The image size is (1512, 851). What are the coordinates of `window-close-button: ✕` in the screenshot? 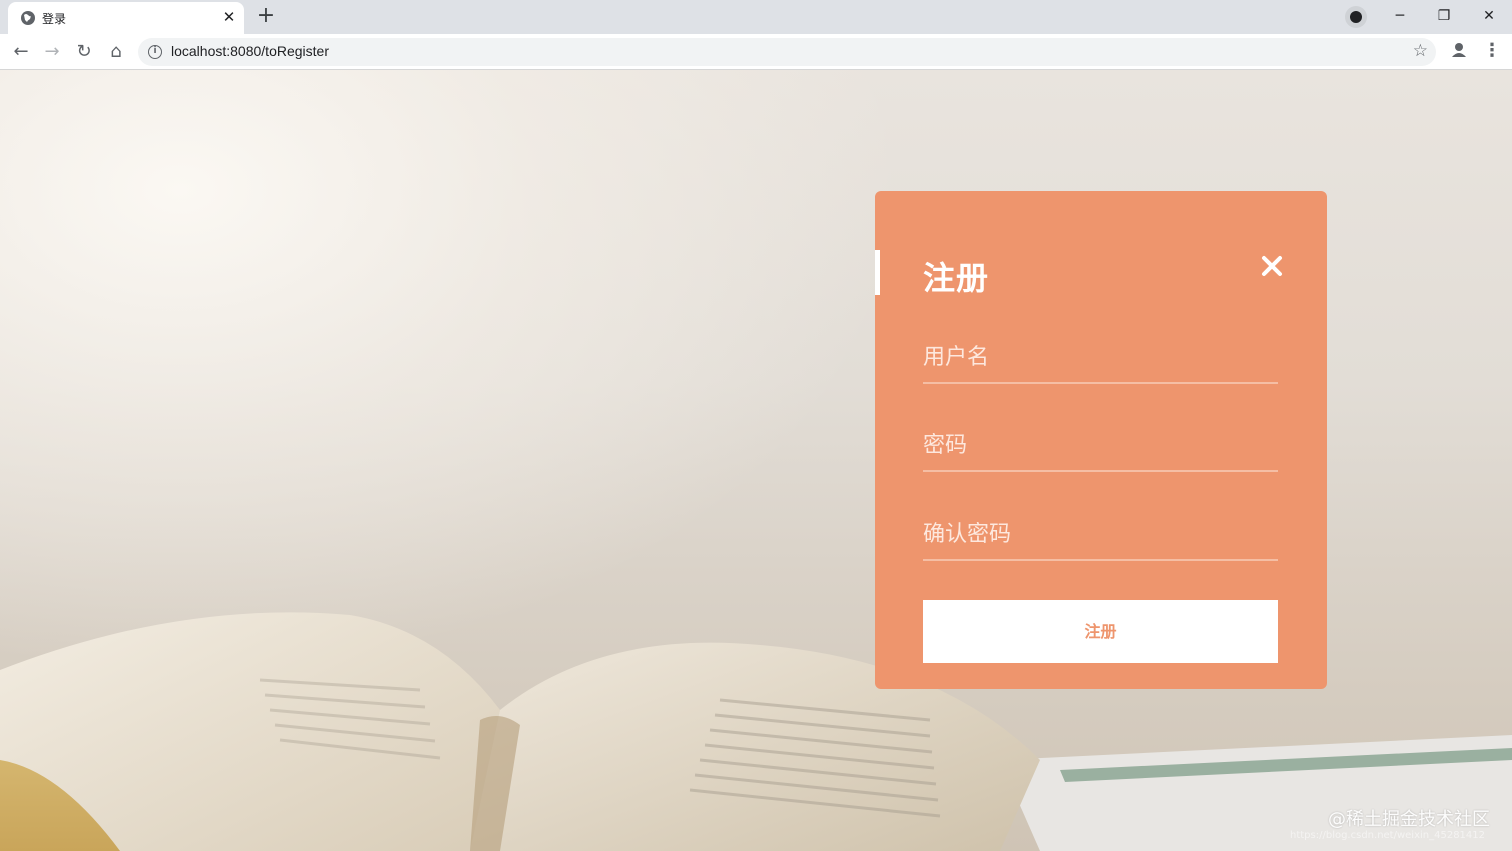 It's located at (1489, 16).